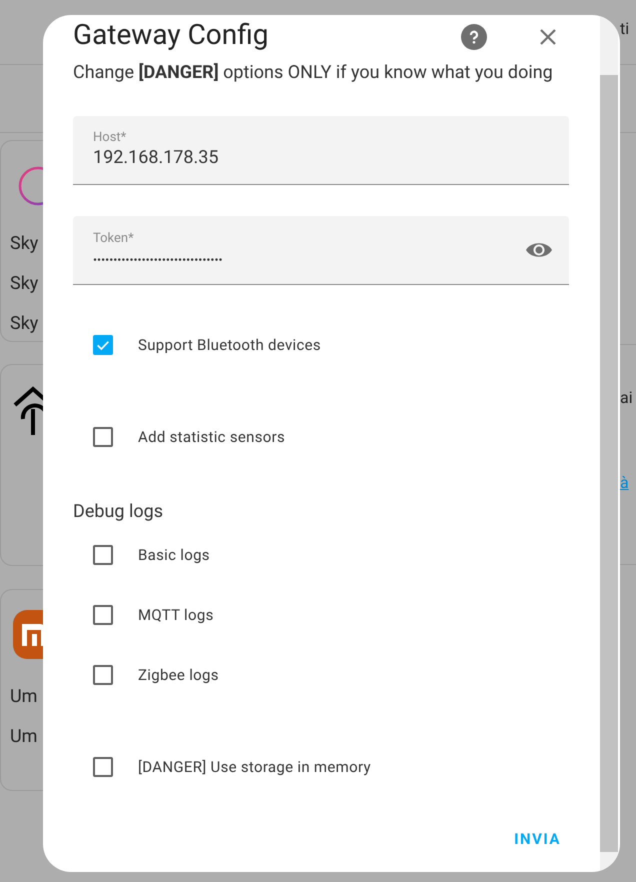 The height and width of the screenshot is (882, 636). Describe the element at coordinates (156, 158) in the screenshot. I see `field-value: 192.168.178.35` at that location.